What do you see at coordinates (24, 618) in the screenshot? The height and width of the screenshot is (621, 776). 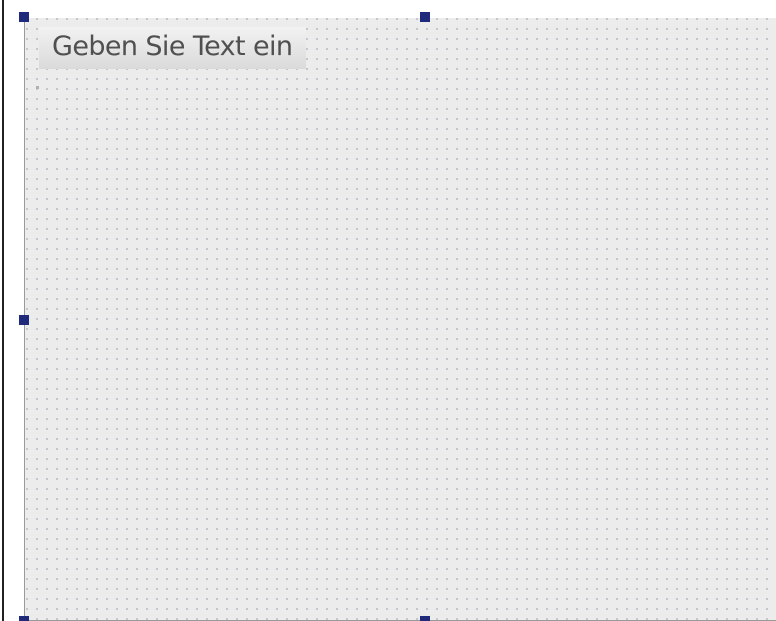 I see `resize-handle-bottom-left-icon` at bounding box center [24, 618].